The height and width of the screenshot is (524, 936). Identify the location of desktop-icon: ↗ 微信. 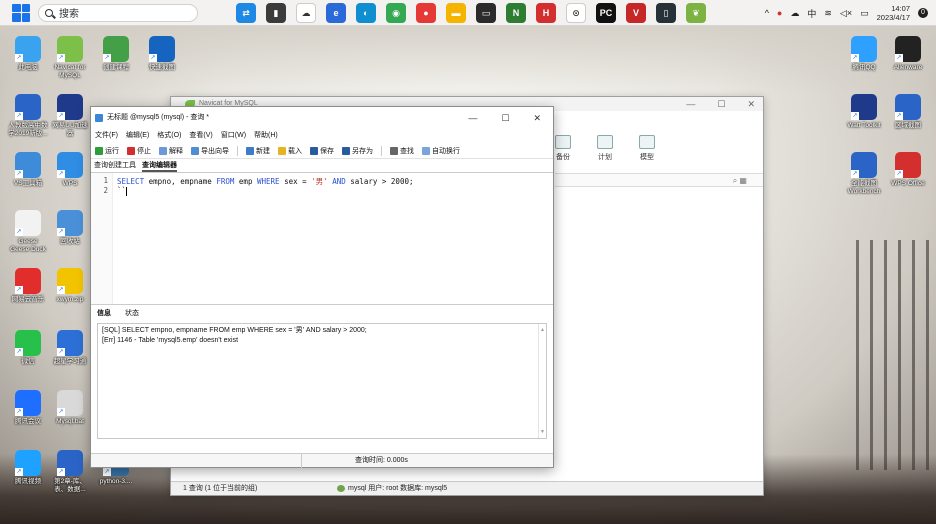
(28, 348).